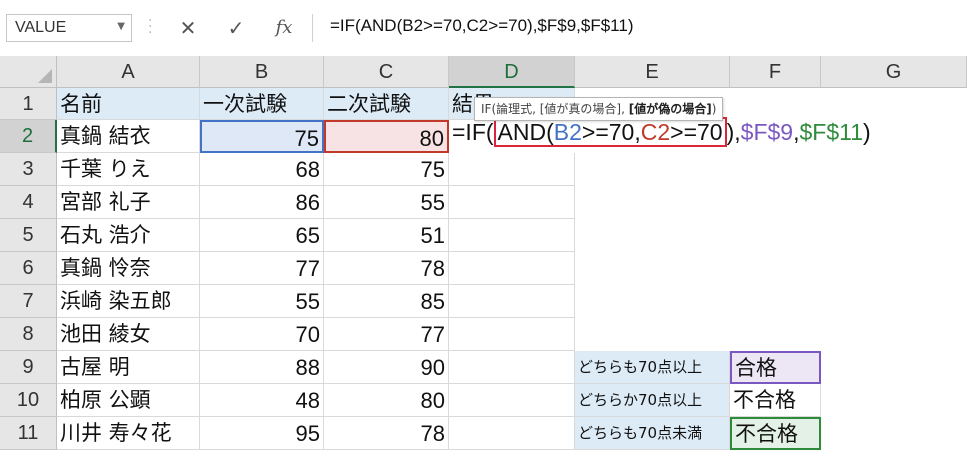 Image resolution: width=967 pixels, height=457 pixels. Describe the element at coordinates (28, 136) in the screenshot. I see `row-header-2: 2` at that location.